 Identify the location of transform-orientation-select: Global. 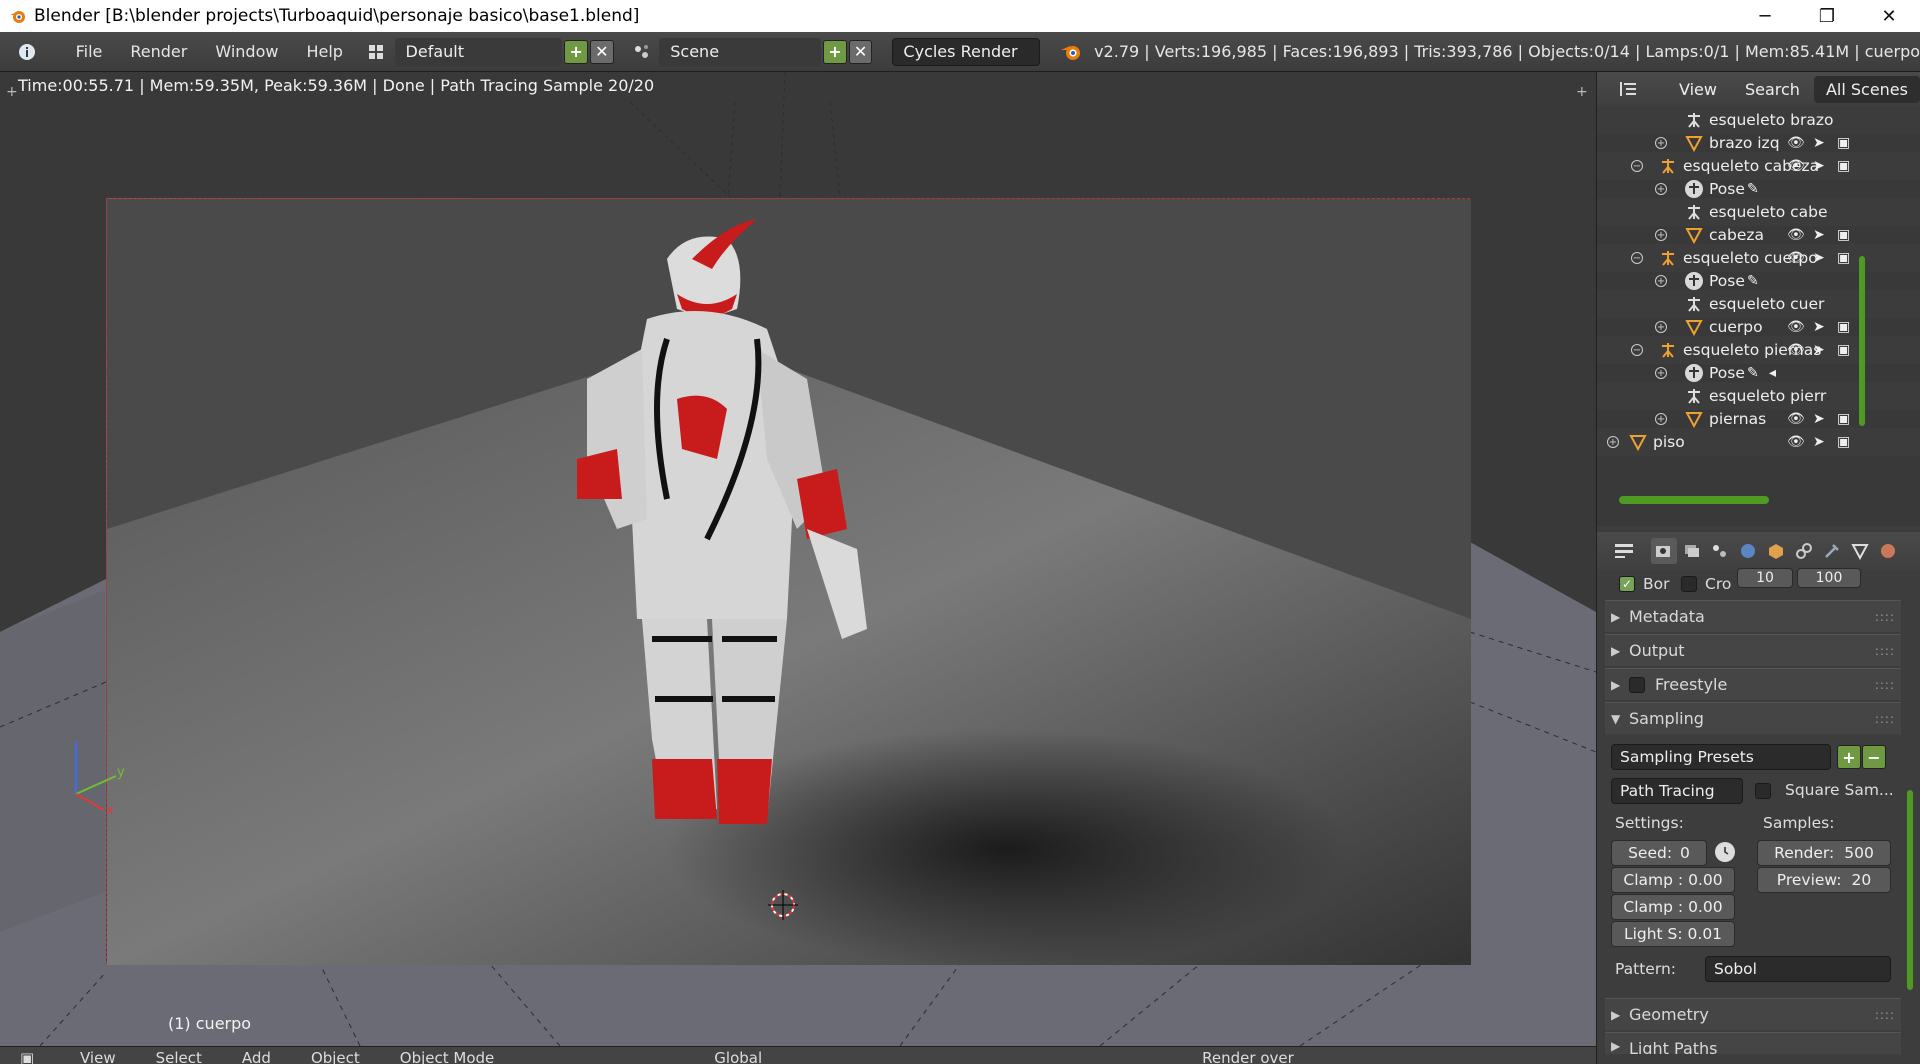
(738, 1055).